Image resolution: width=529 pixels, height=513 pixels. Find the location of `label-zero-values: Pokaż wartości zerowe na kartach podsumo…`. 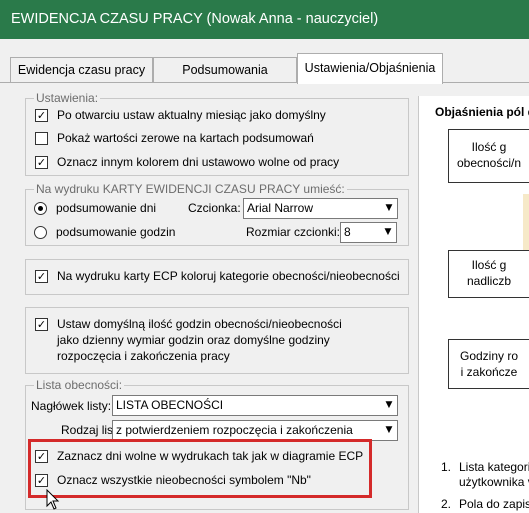

label-zero-values: Pokaż wartości zerowe na kartach podsumo… is located at coordinates (185, 138).